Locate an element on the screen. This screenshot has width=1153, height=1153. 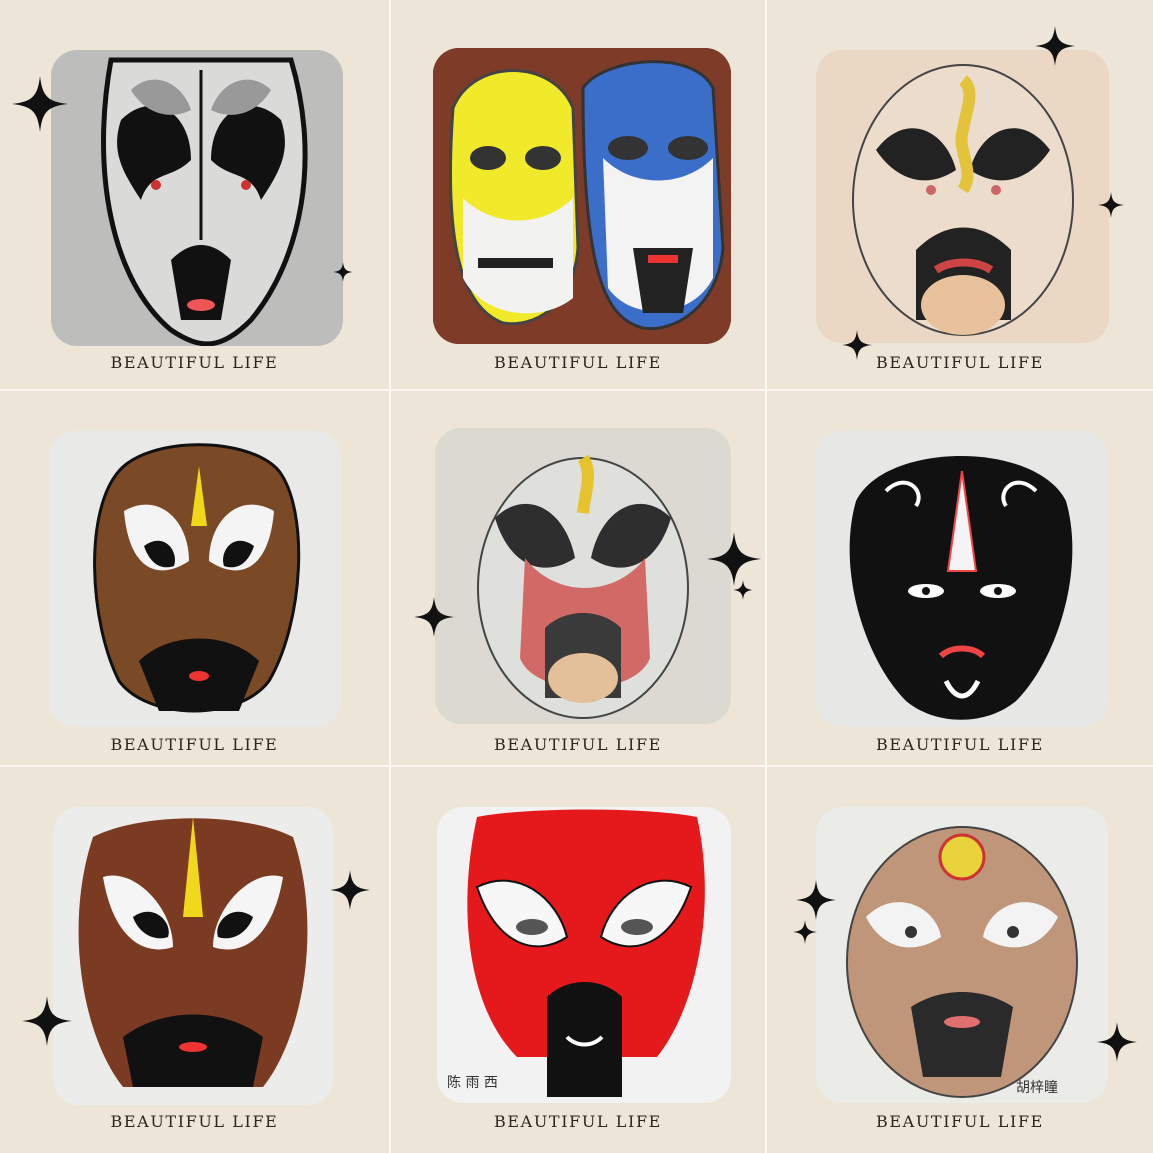
gallery-cell-4: BEAUTIFUL LIFE is located at coordinates (194, 578).